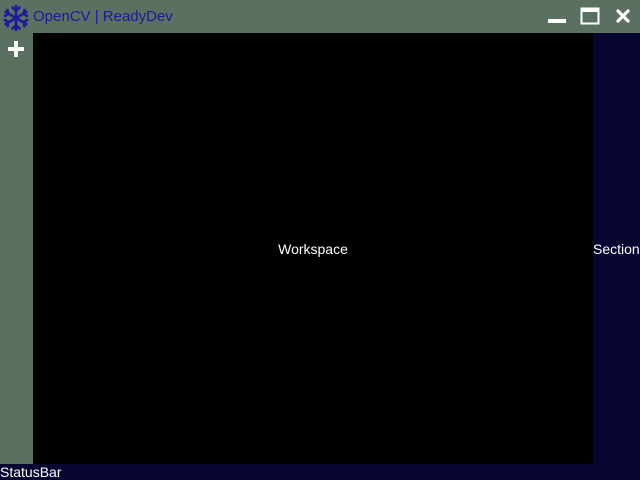 The image size is (640, 480). What do you see at coordinates (16, 248) in the screenshot?
I see `left-toolbar` at bounding box center [16, 248].